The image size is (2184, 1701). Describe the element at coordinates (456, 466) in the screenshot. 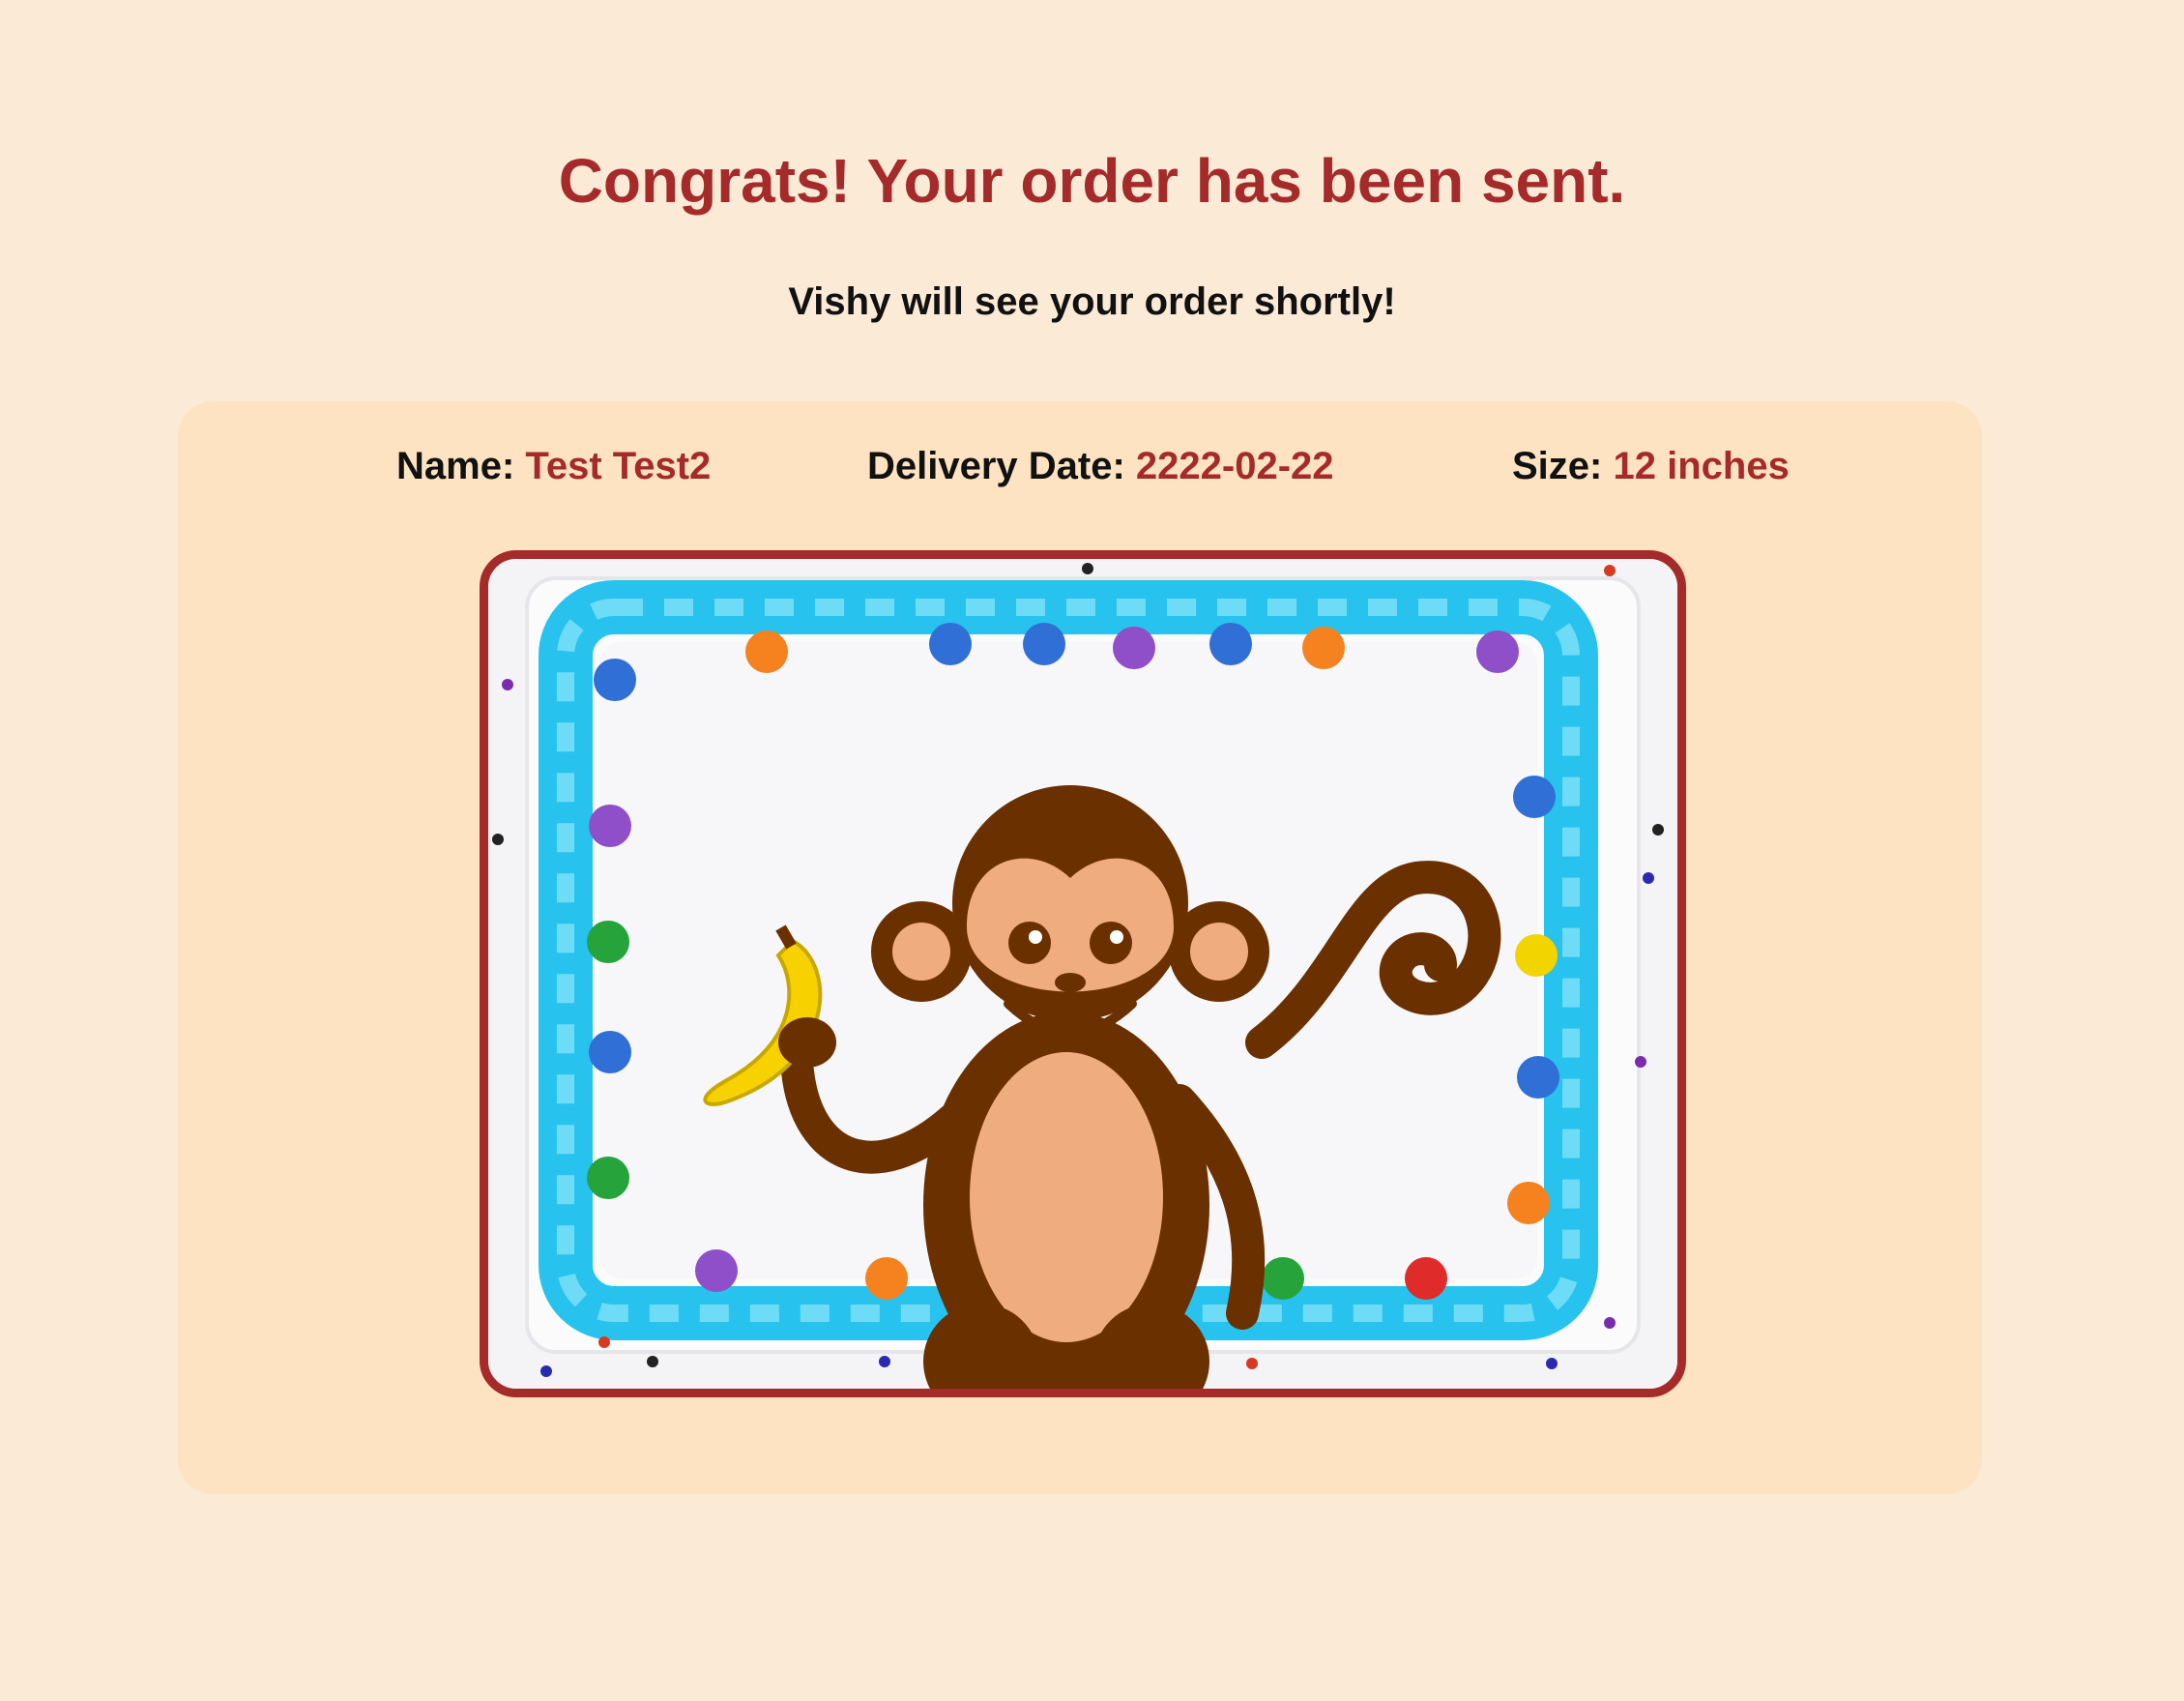

I see `order-name-label: Name:` at that location.